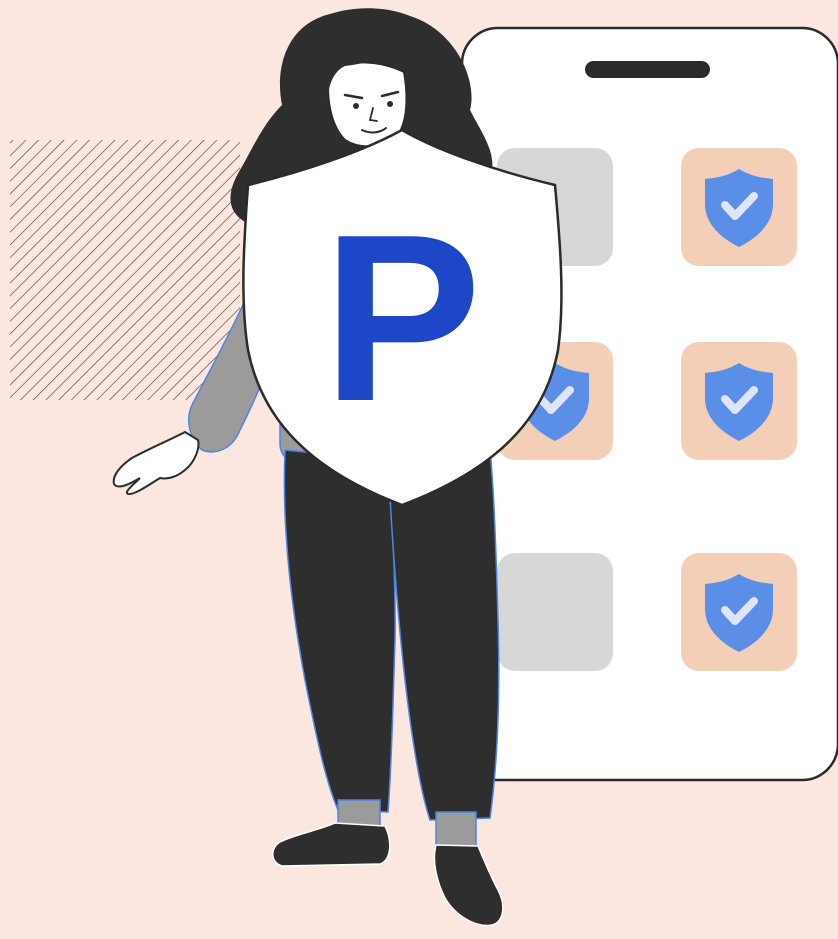 This screenshot has height=939, width=838. Describe the element at coordinates (647, 69) in the screenshot. I see `phone-speaker-notch` at that location.